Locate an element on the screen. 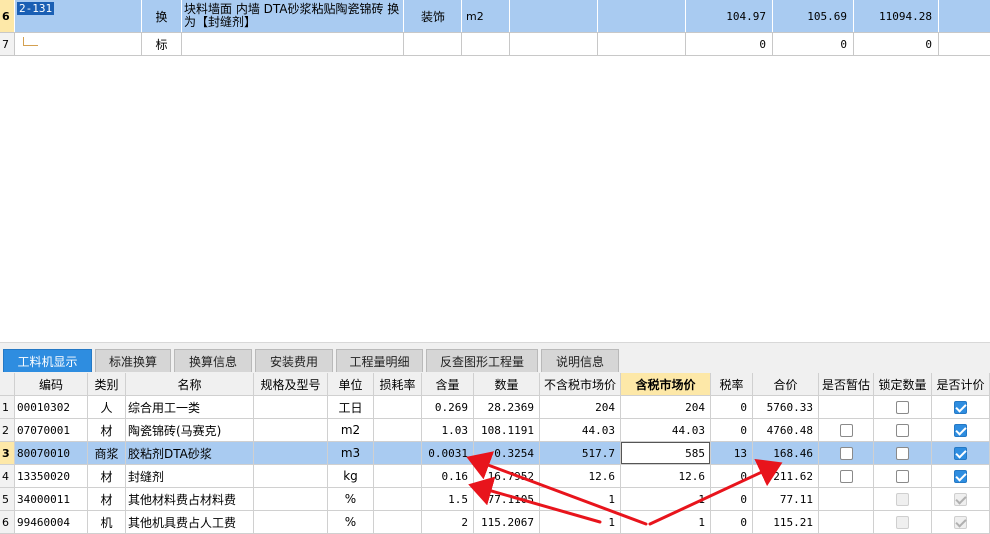 This screenshot has width=990, height=534. code-cell: 80070010 is located at coordinates (51, 453).